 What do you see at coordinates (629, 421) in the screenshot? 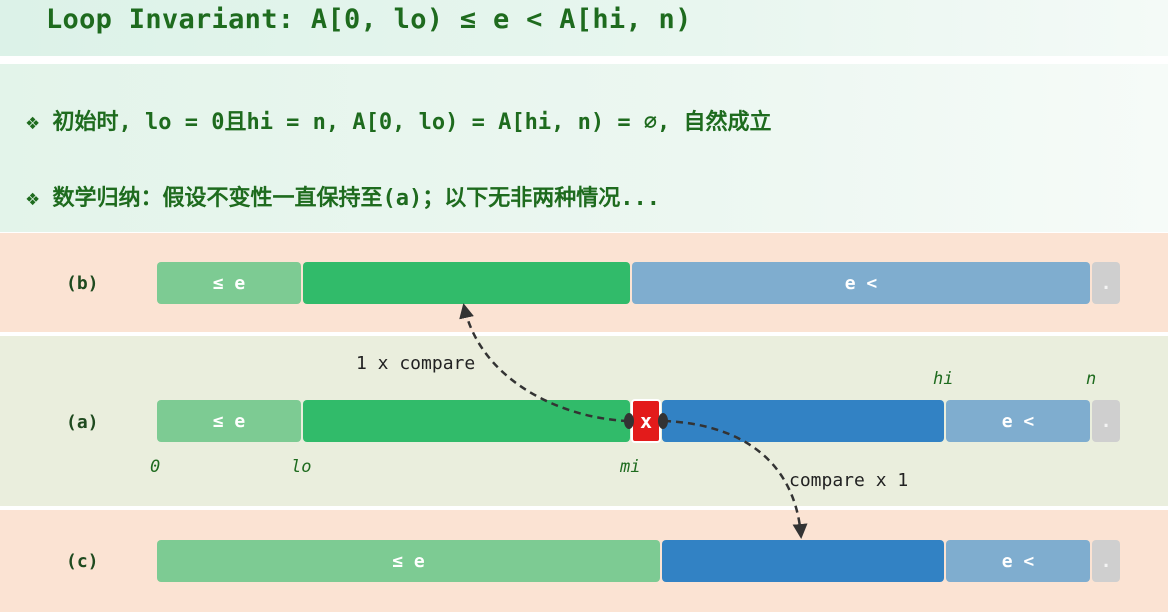
I see `pivot-left-dot` at bounding box center [629, 421].